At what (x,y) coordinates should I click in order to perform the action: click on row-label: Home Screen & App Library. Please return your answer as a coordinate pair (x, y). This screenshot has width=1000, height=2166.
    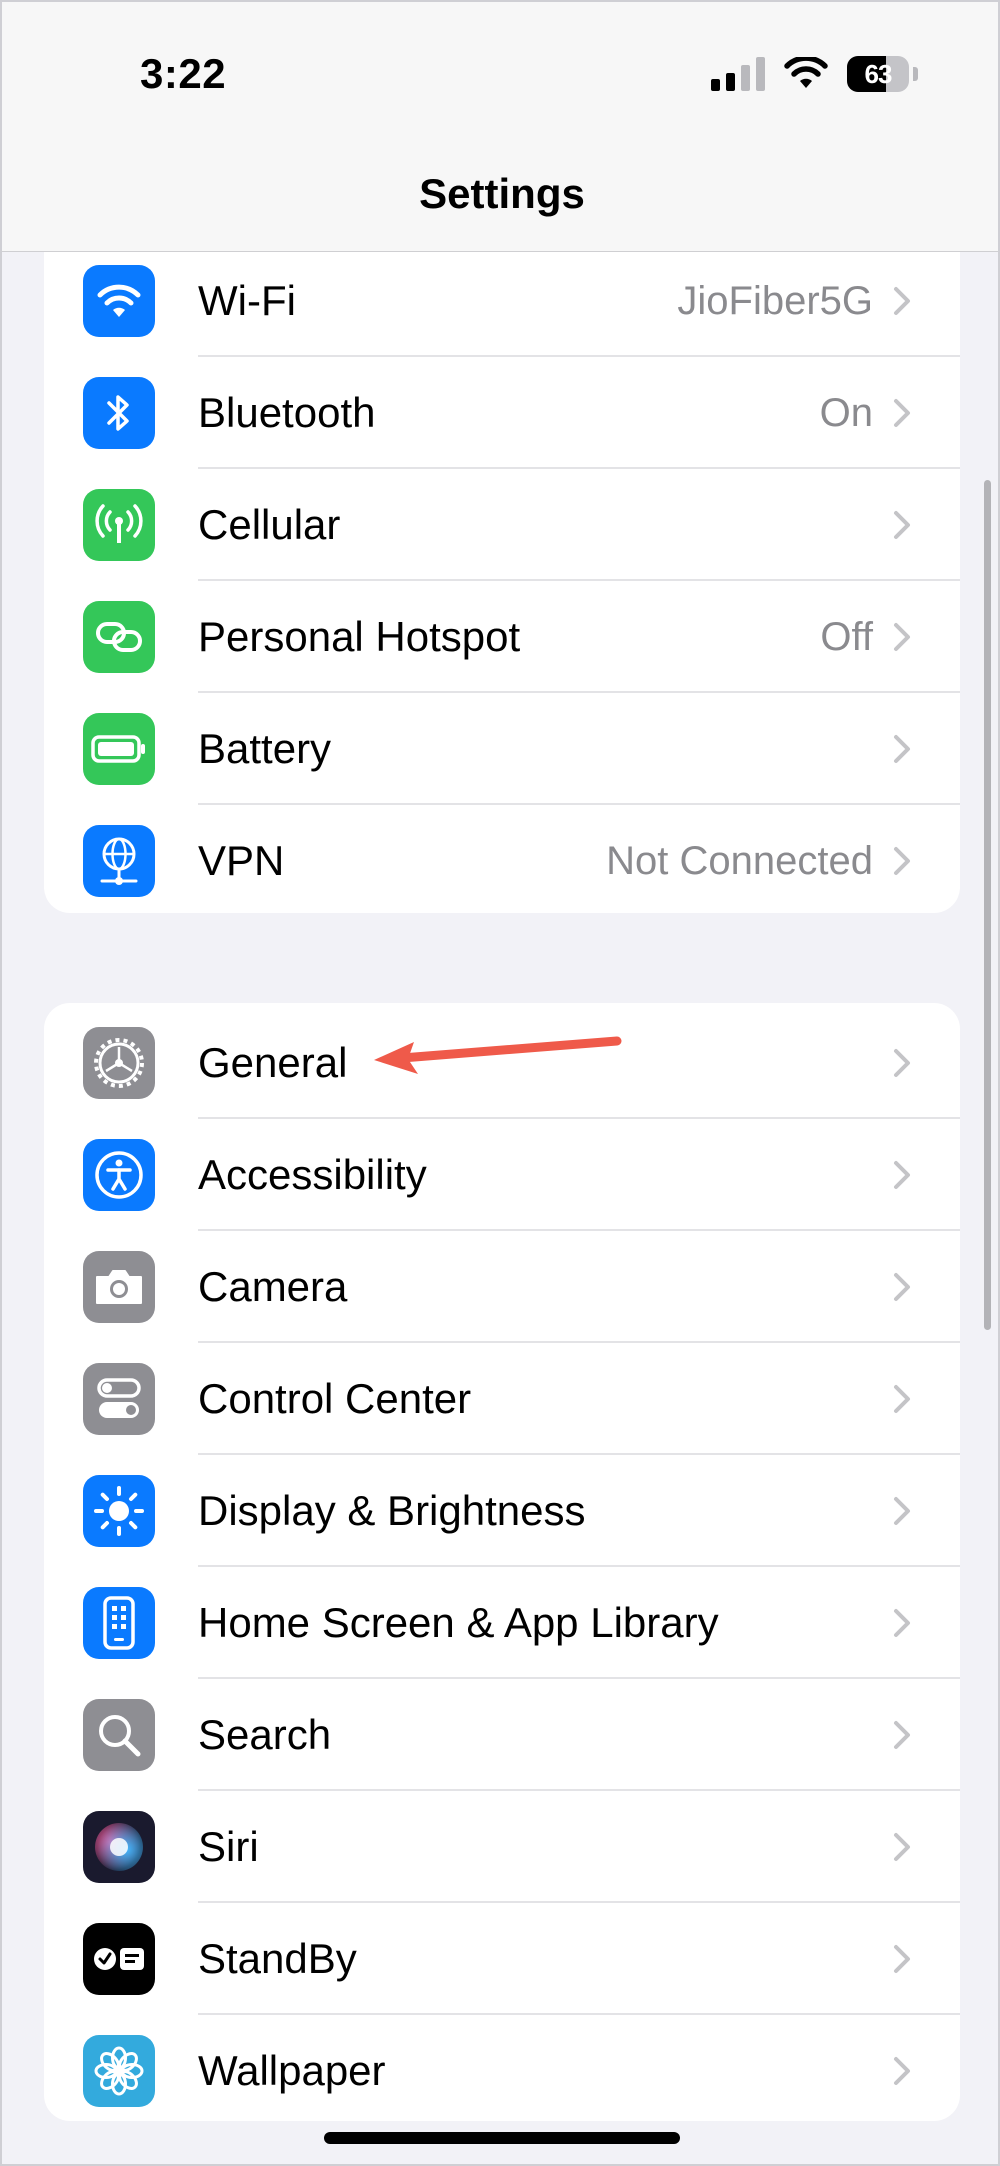
    Looking at the image, I should click on (458, 1622).